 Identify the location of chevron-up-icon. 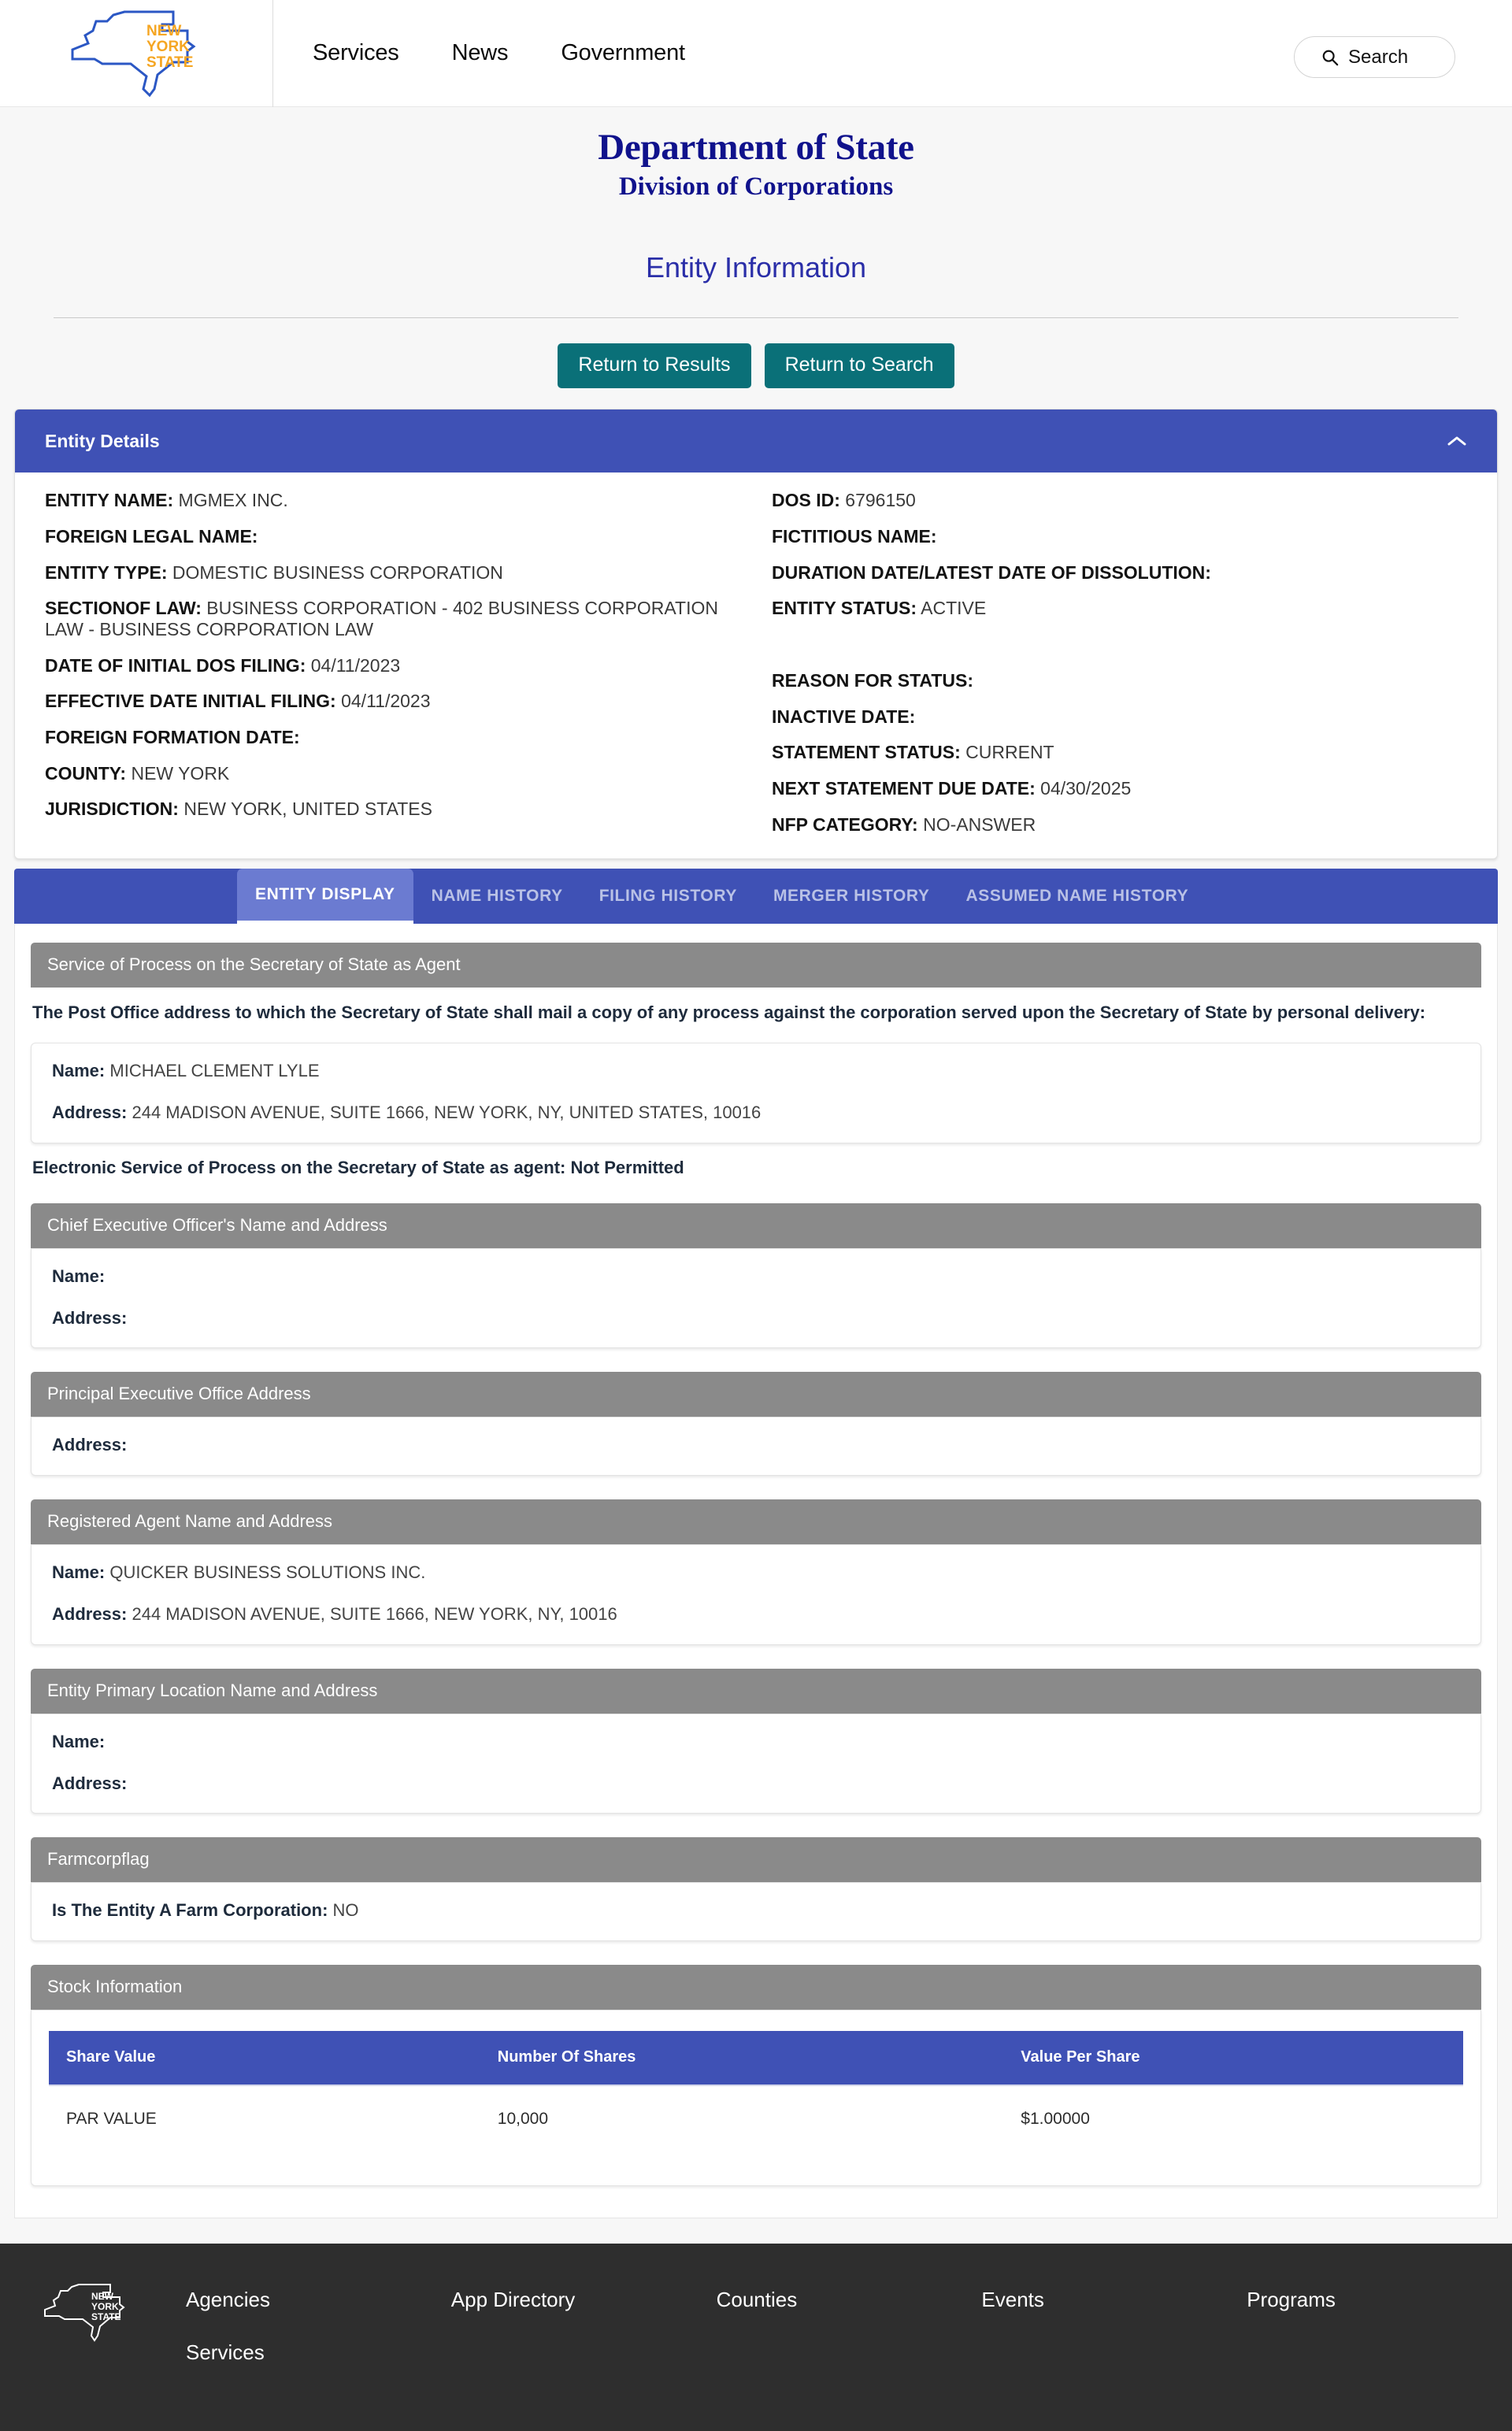
(1457, 441).